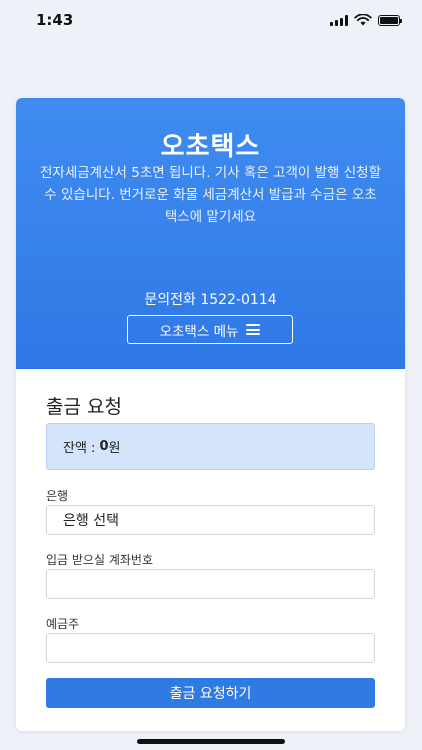 This screenshot has height=750, width=422. Describe the element at coordinates (84, 407) in the screenshot. I see `section-title: 출금 요청` at that location.